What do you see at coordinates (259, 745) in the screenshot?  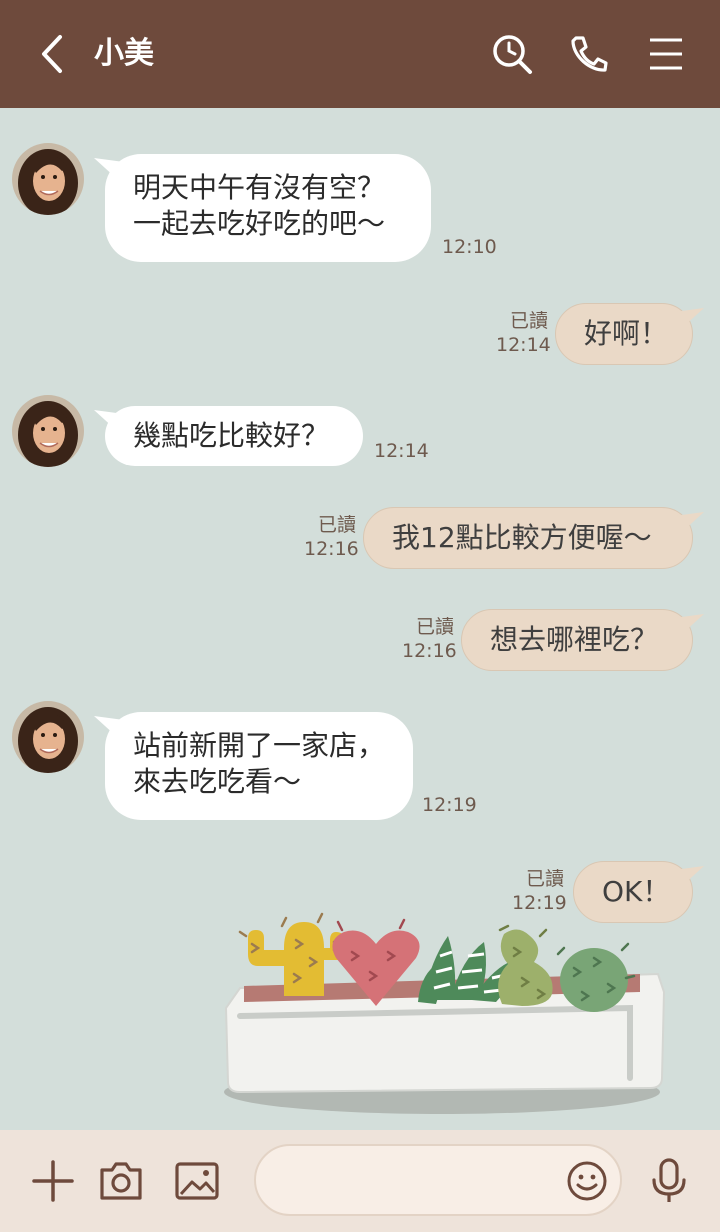 I see `message-line: 站前新開了一家店，` at bounding box center [259, 745].